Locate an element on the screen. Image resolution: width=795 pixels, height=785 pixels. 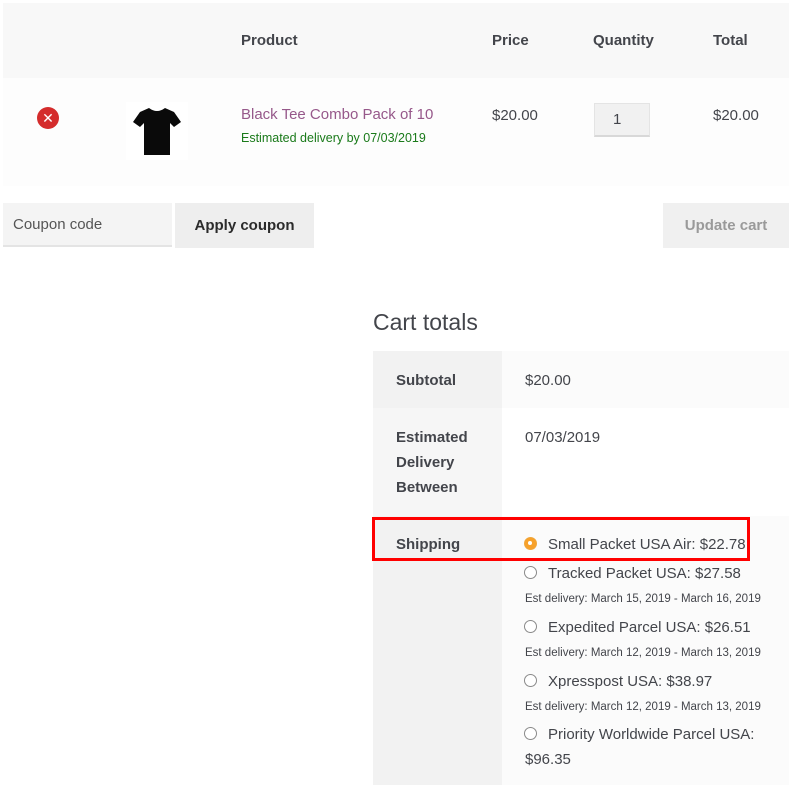
shipping-option-expedited-parcel: Expedited Parcel USA: $26.51 is located at coordinates (637, 627).